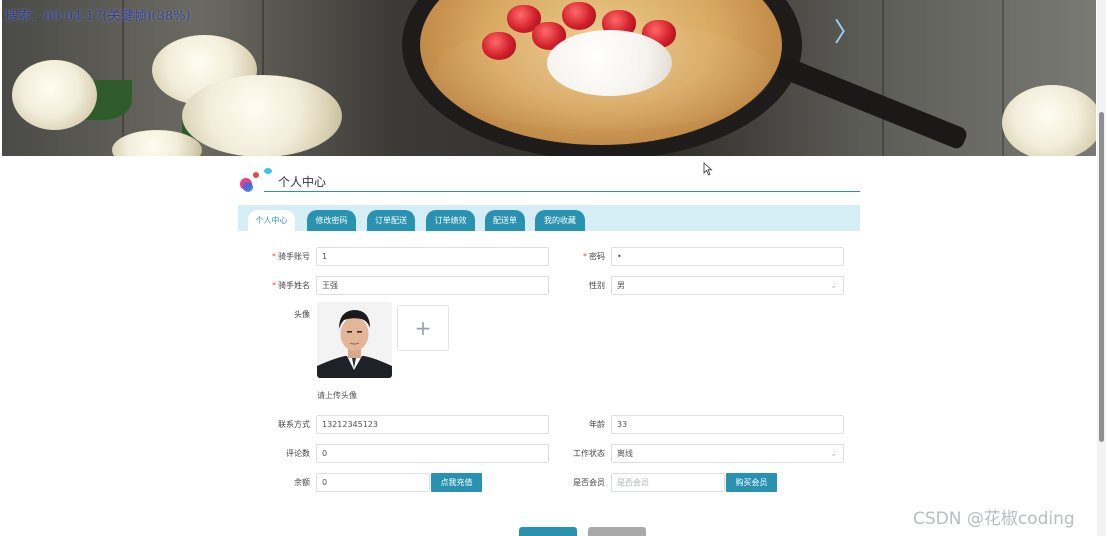 The width and height of the screenshot is (1106, 536). What do you see at coordinates (505, 220) in the screenshot?
I see `tab-delivery-order: 配送单` at bounding box center [505, 220].